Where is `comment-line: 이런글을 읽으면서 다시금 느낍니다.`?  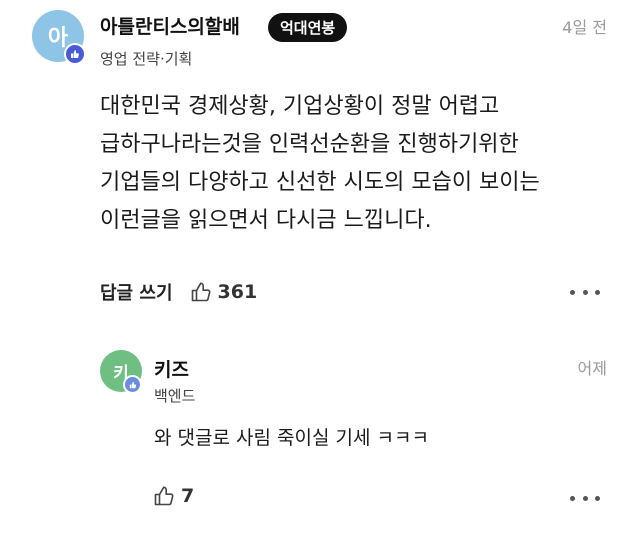
comment-line: 이런글을 읽으면서 다시금 느낍니다. is located at coordinates (266, 220).